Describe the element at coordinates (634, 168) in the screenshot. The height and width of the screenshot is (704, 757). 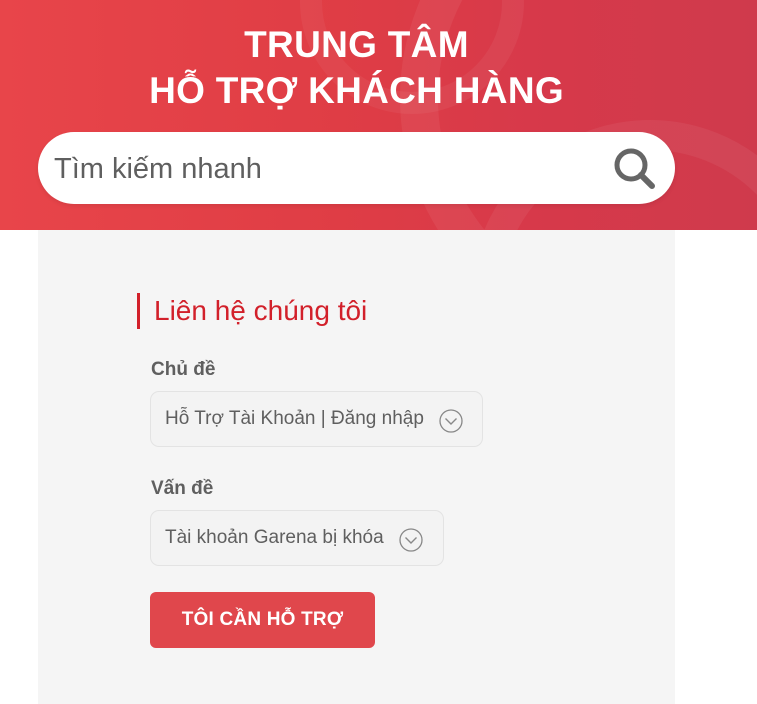
I see `search-icon` at that location.